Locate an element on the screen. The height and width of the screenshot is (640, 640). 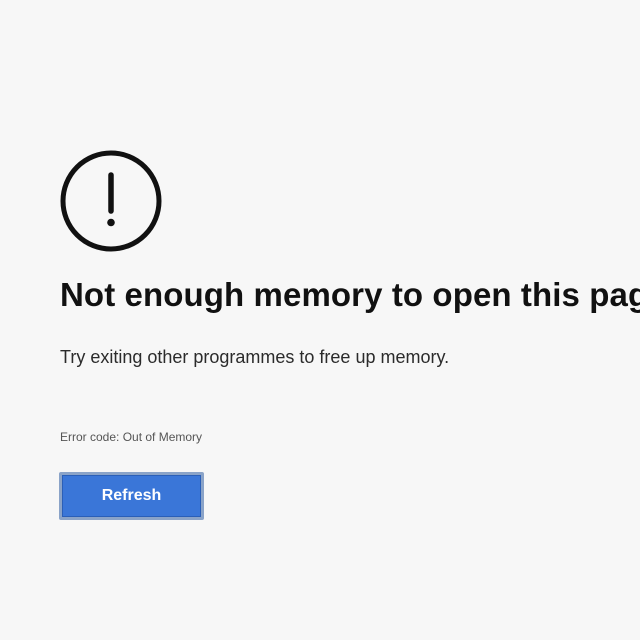
refresh-button-label: Refresh is located at coordinates (131, 496).